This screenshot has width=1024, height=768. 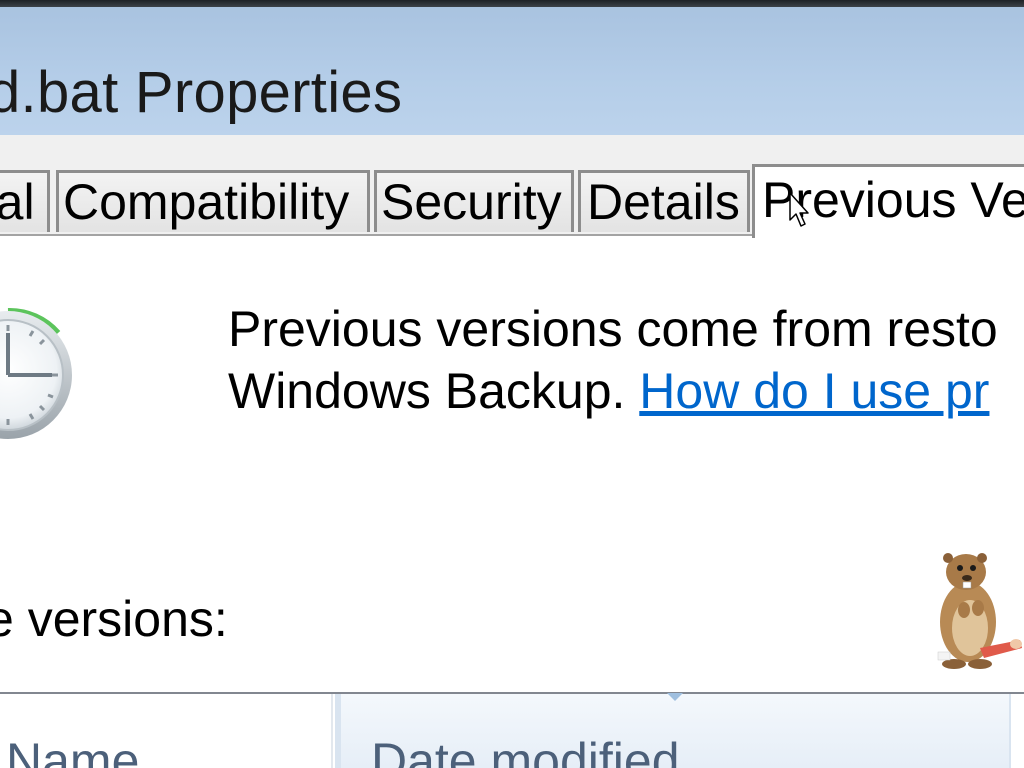 What do you see at coordinates (206, 202) in the screenshot?
I see `tab-compatibility-label: Compatibility` at bounding box center [206, 202].